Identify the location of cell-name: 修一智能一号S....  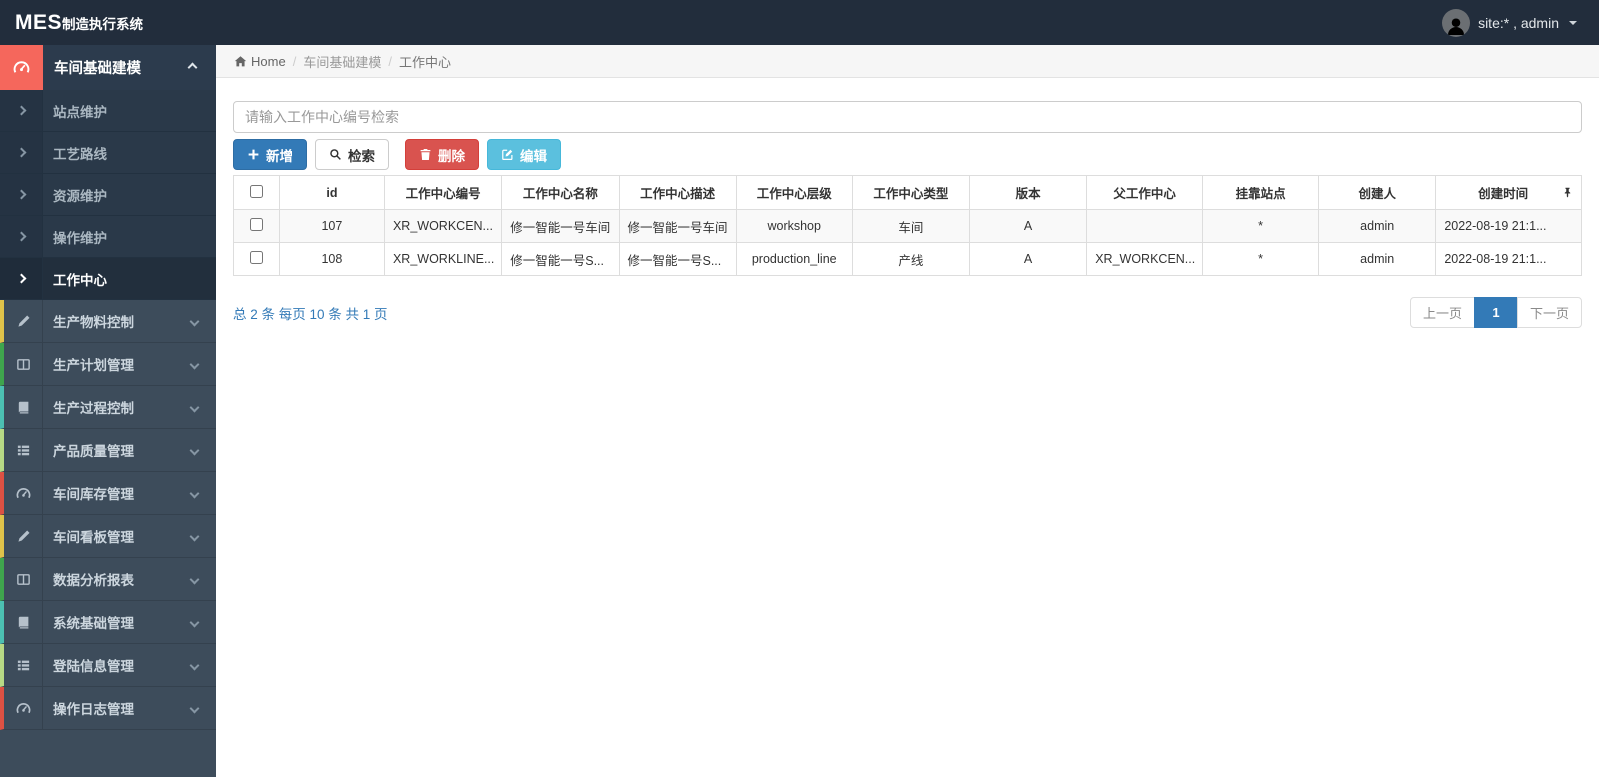
(560, 259).